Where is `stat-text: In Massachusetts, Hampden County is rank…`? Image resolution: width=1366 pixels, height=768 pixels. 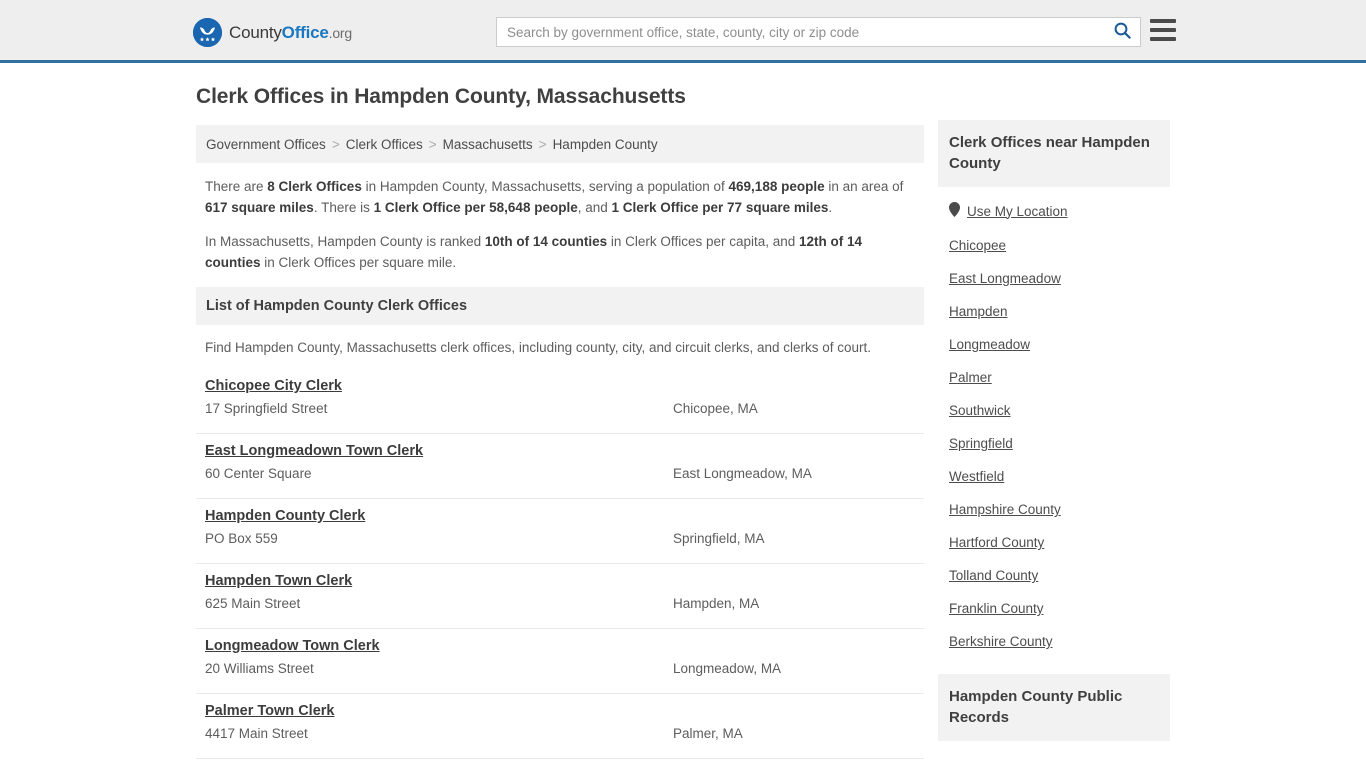
stat-text: In Massachusetts, Hampden County is rank… is located at coordinates (345, 241).